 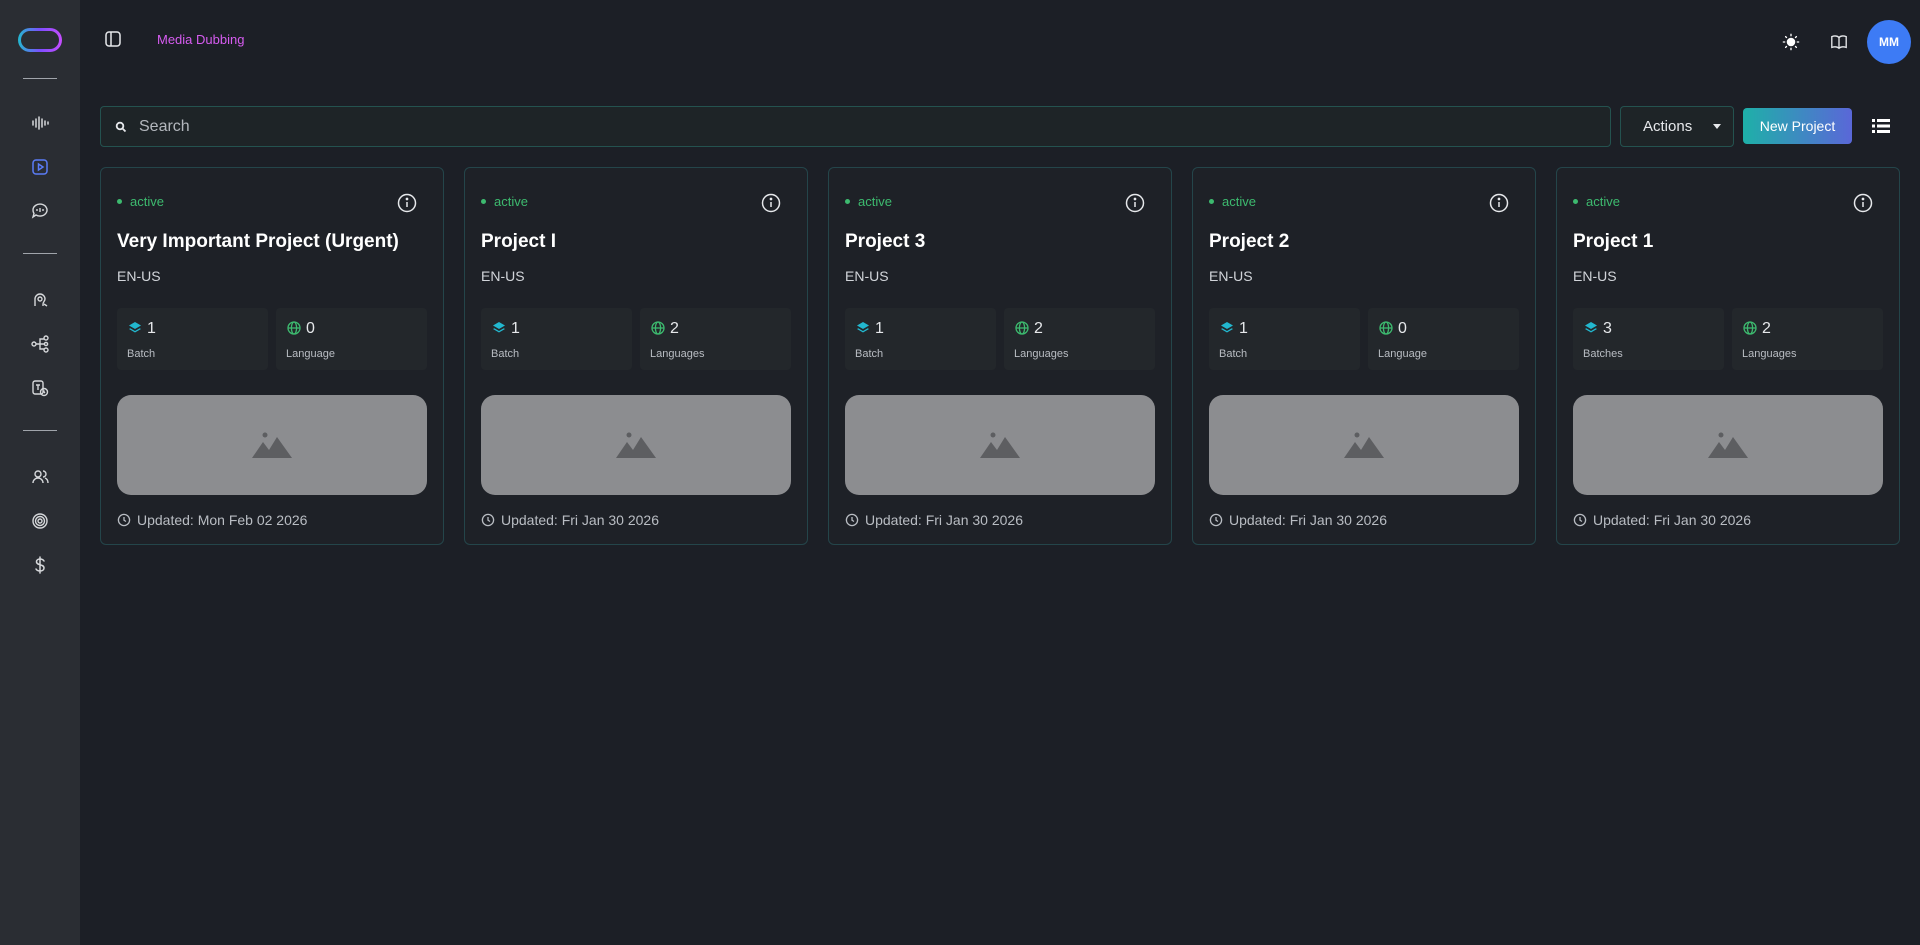 I want to click on sidebar-item-translate, so click(x=40, y=388).